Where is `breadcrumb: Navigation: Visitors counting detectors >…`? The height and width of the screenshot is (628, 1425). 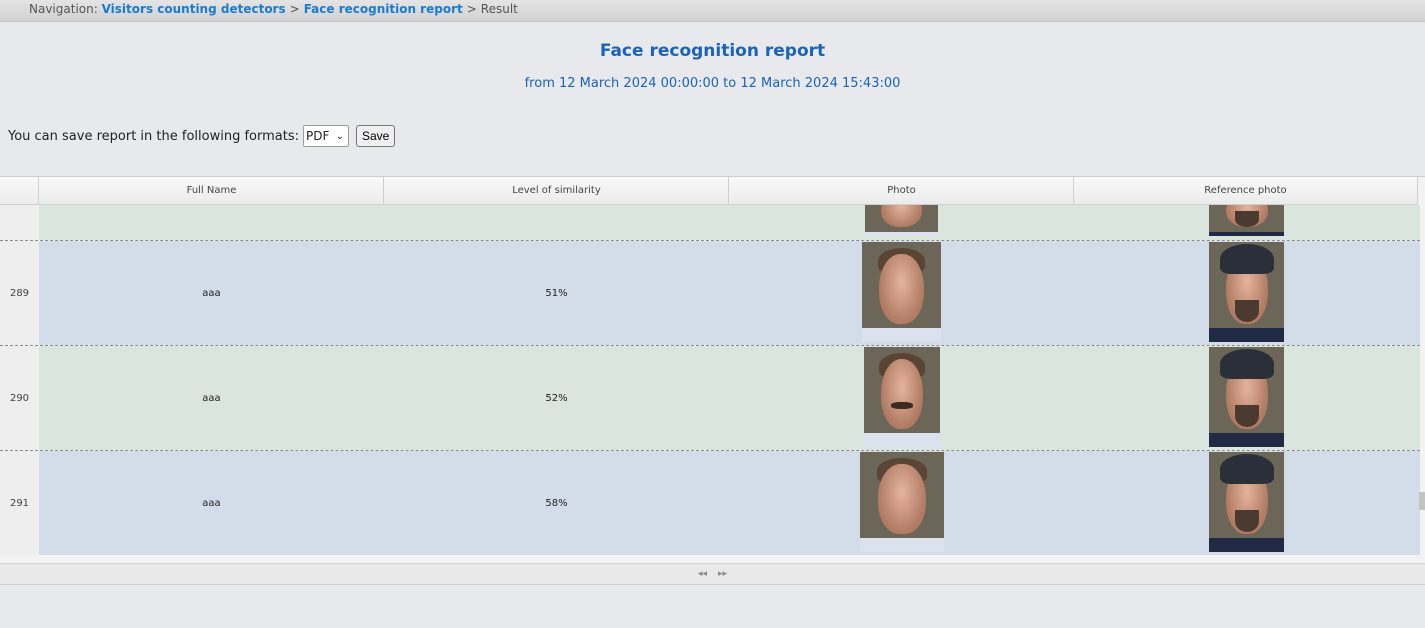 breadcrumb: Navigation: Visitors counting detectors >… is located at coordinates (712, 11).